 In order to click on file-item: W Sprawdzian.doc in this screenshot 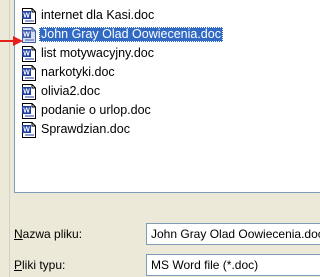, I will do `click(122, 129)`.